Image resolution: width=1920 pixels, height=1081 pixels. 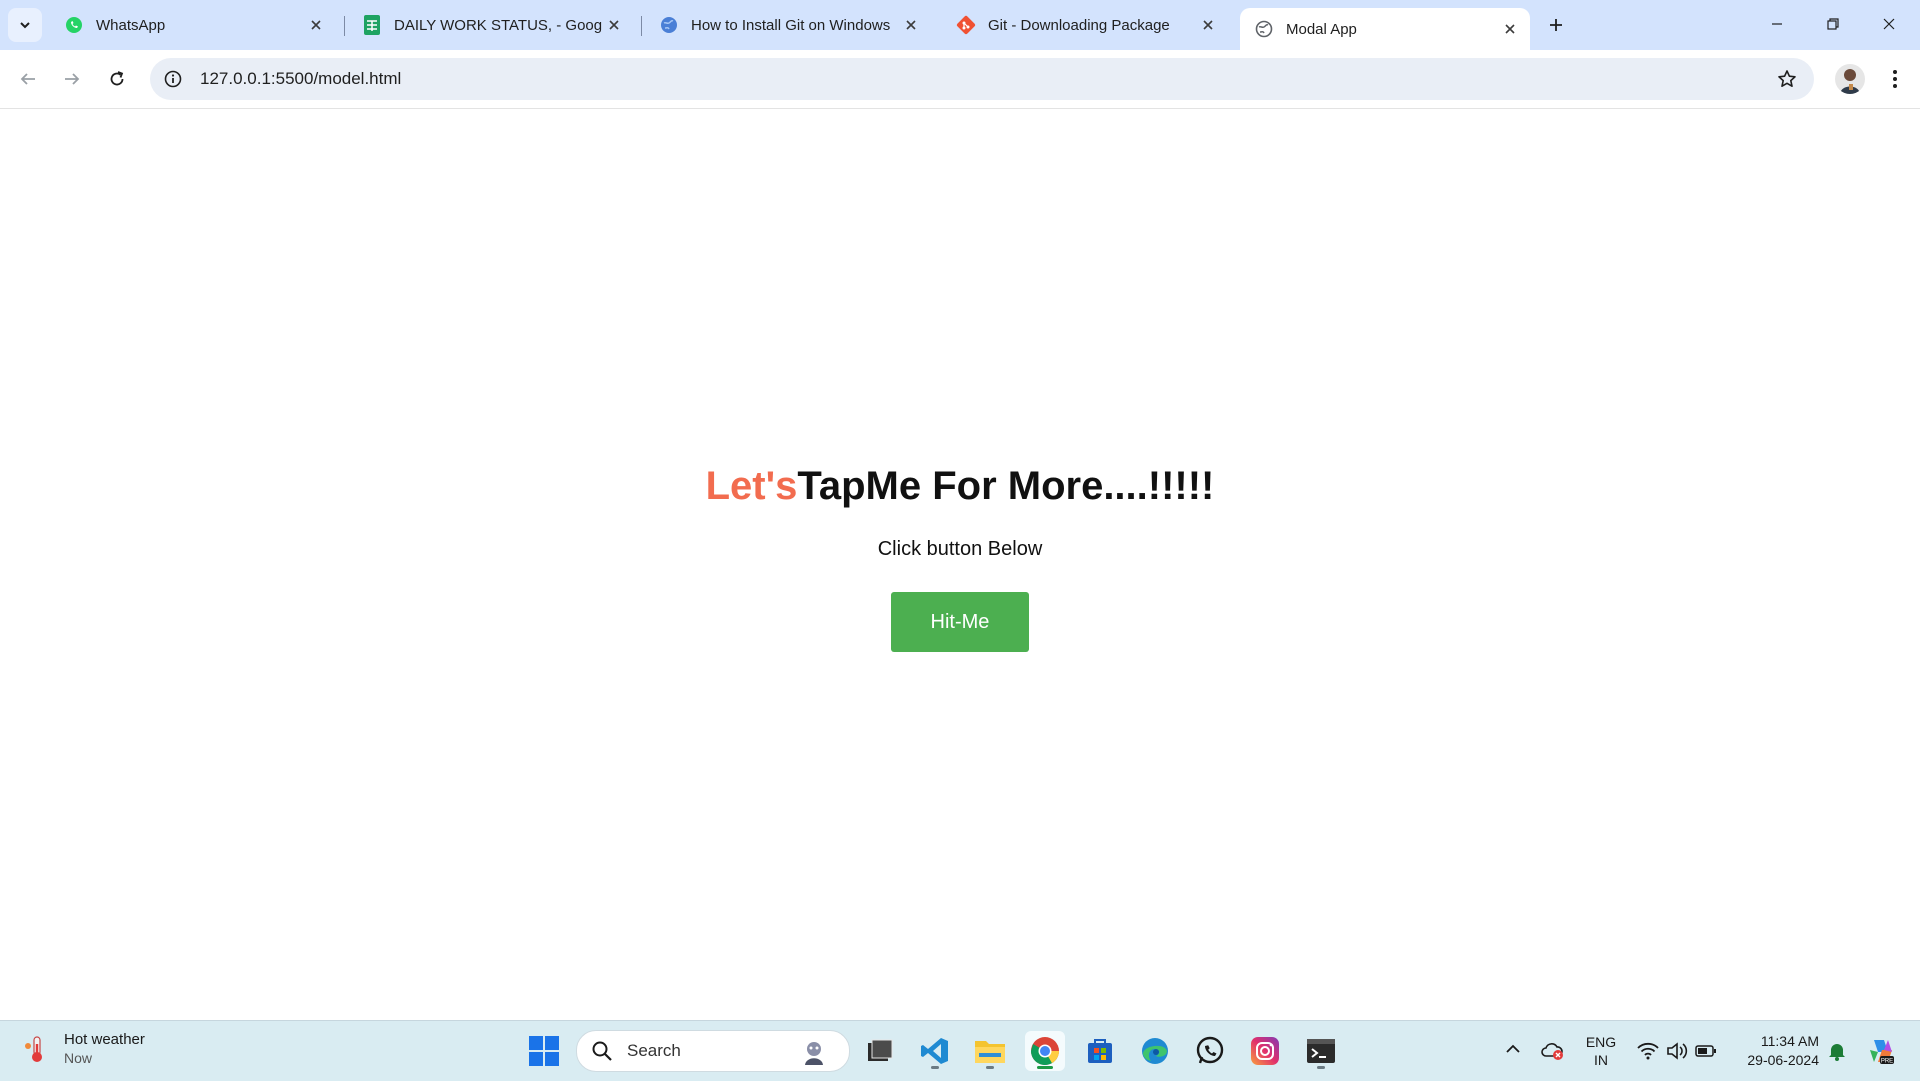 I want to click on task-view-icon, so click(x=880, y=1050).